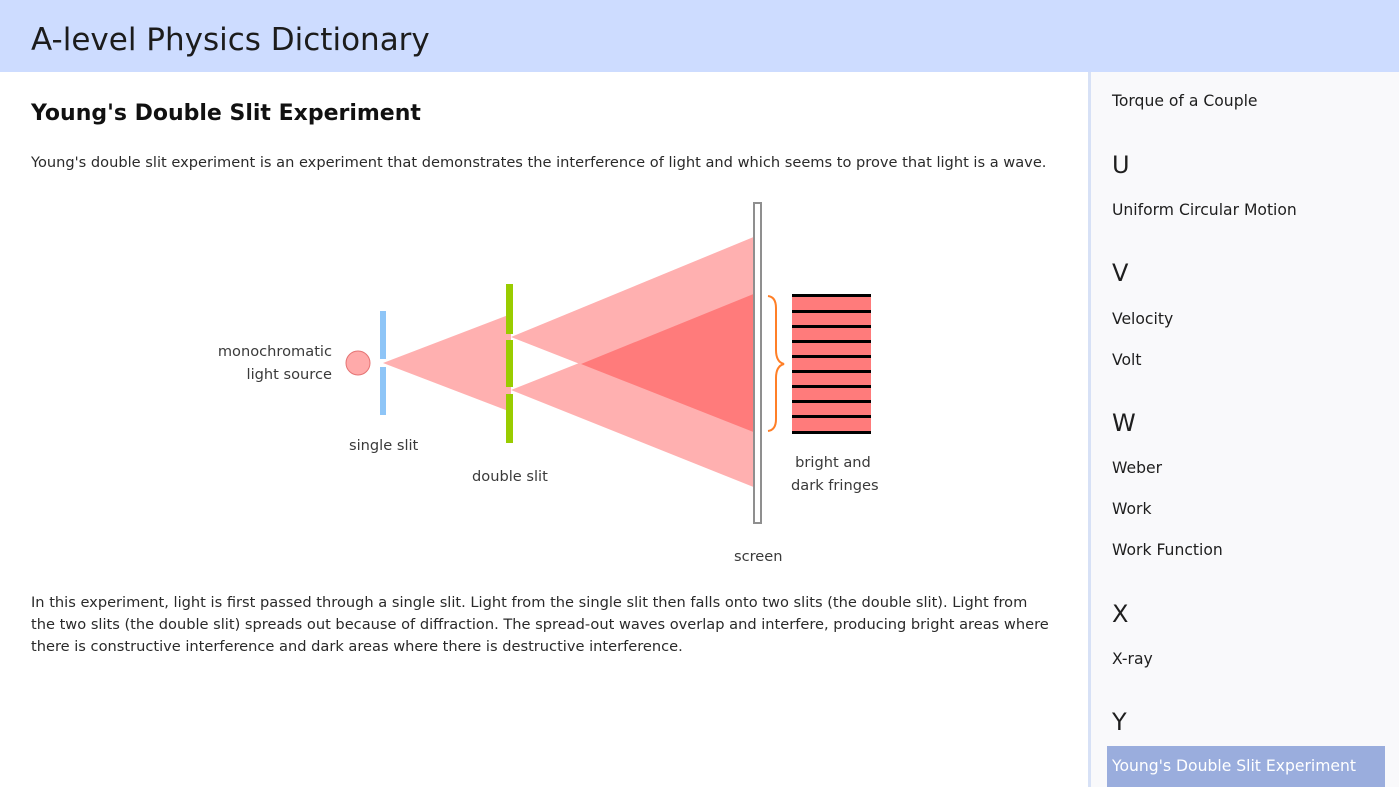 The height and width of the screenshot is (787, 1399). What do you see at coordinates (1120, 614) in the screenshot?
I see `sidebar-letter-x: X` at bounding box center [1120, 614].